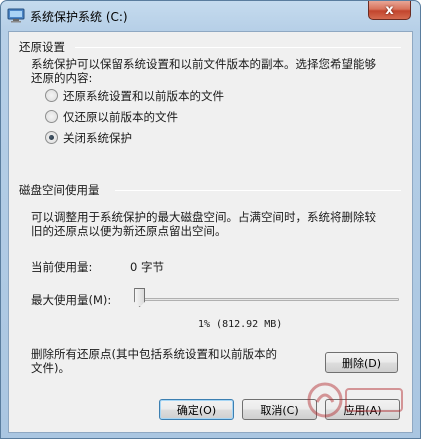 The width and height of the screenshot is (421, 439). Describe the element at coordinates (240, 324) in the screenshot. I see `slider-value-text: 1% (812.92 MB)` at that location.